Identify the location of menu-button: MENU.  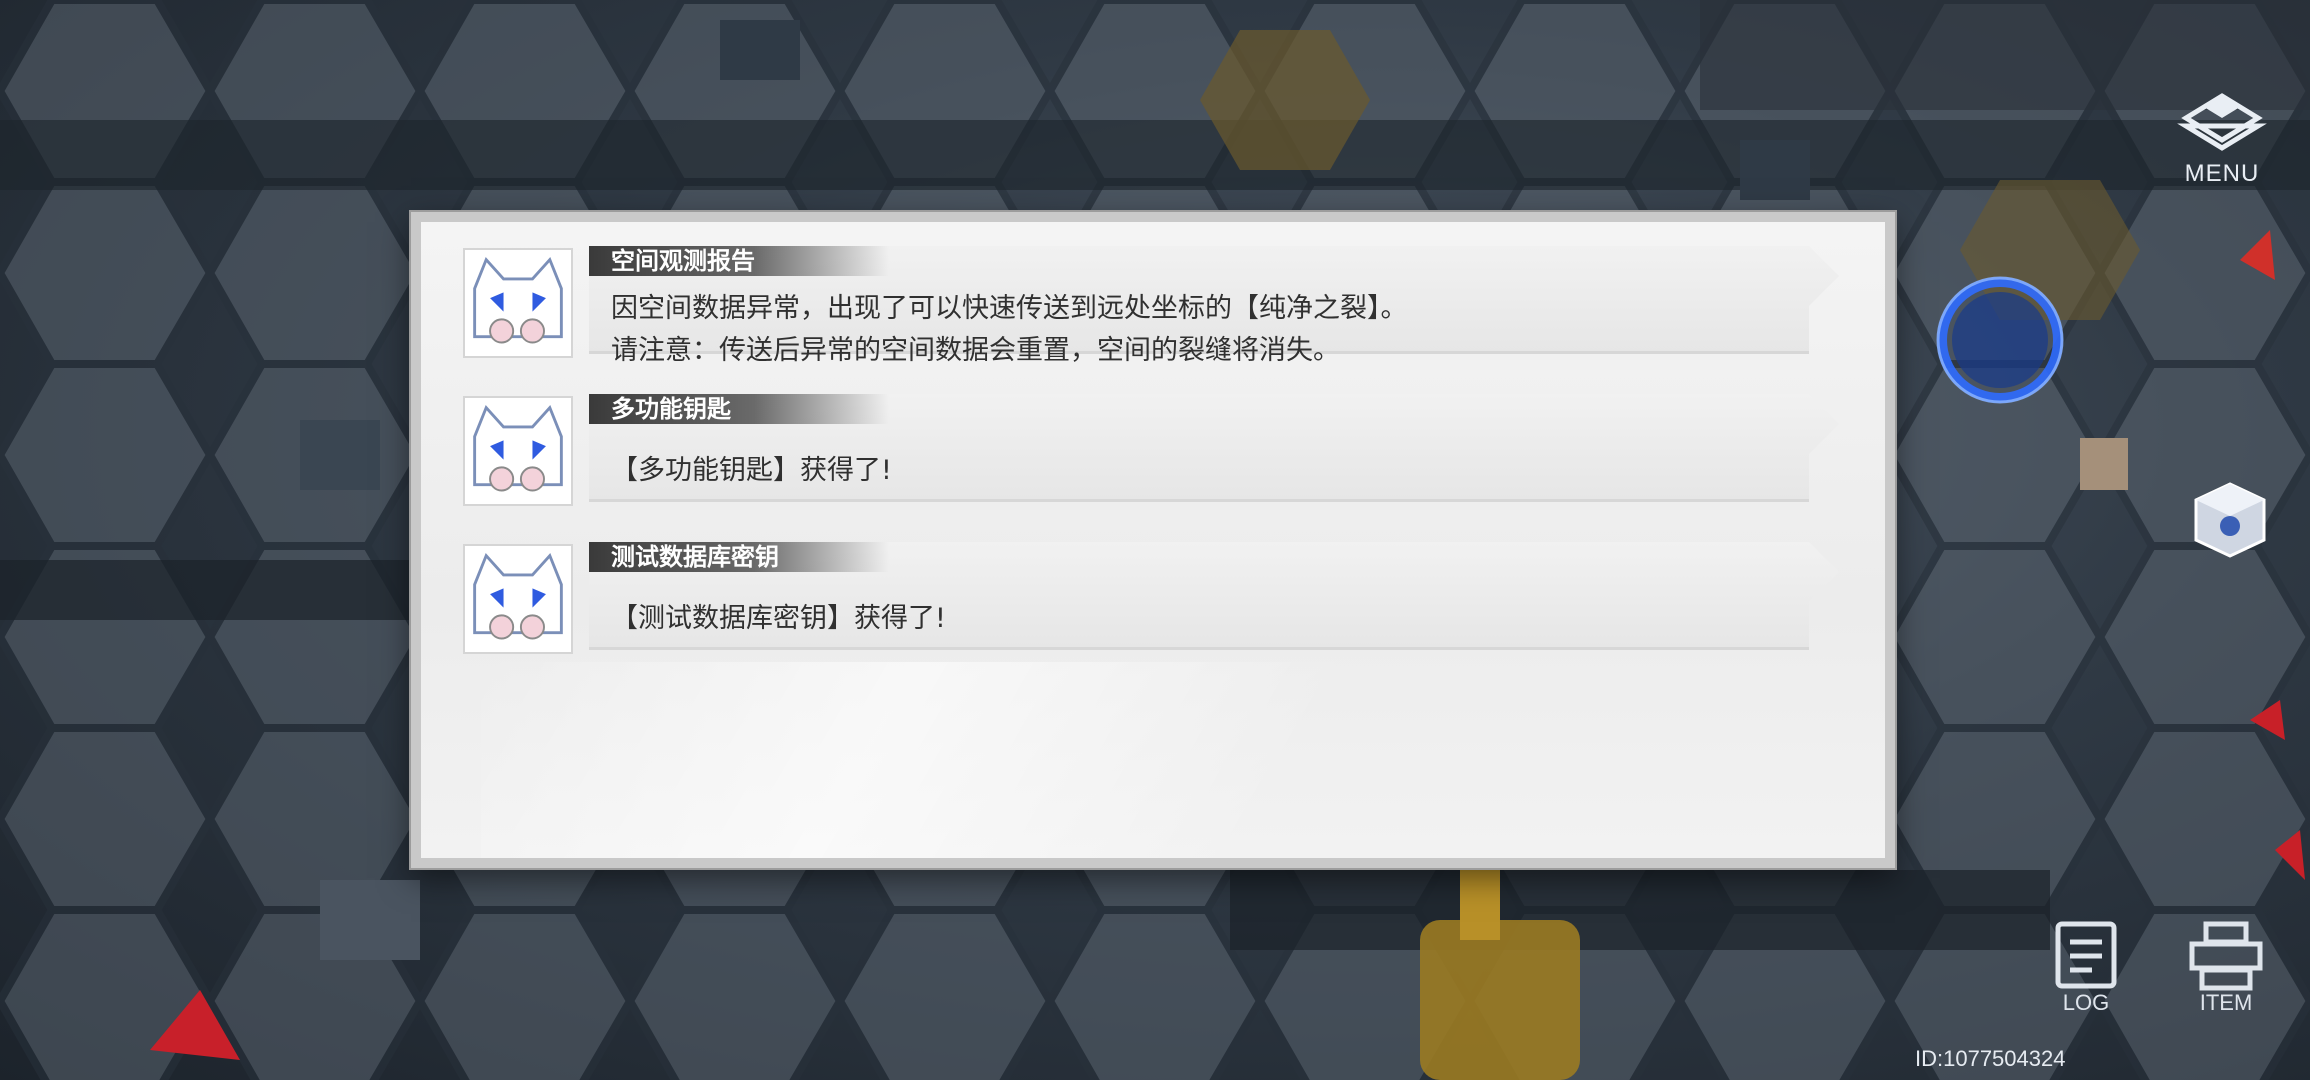
(2222, 142).